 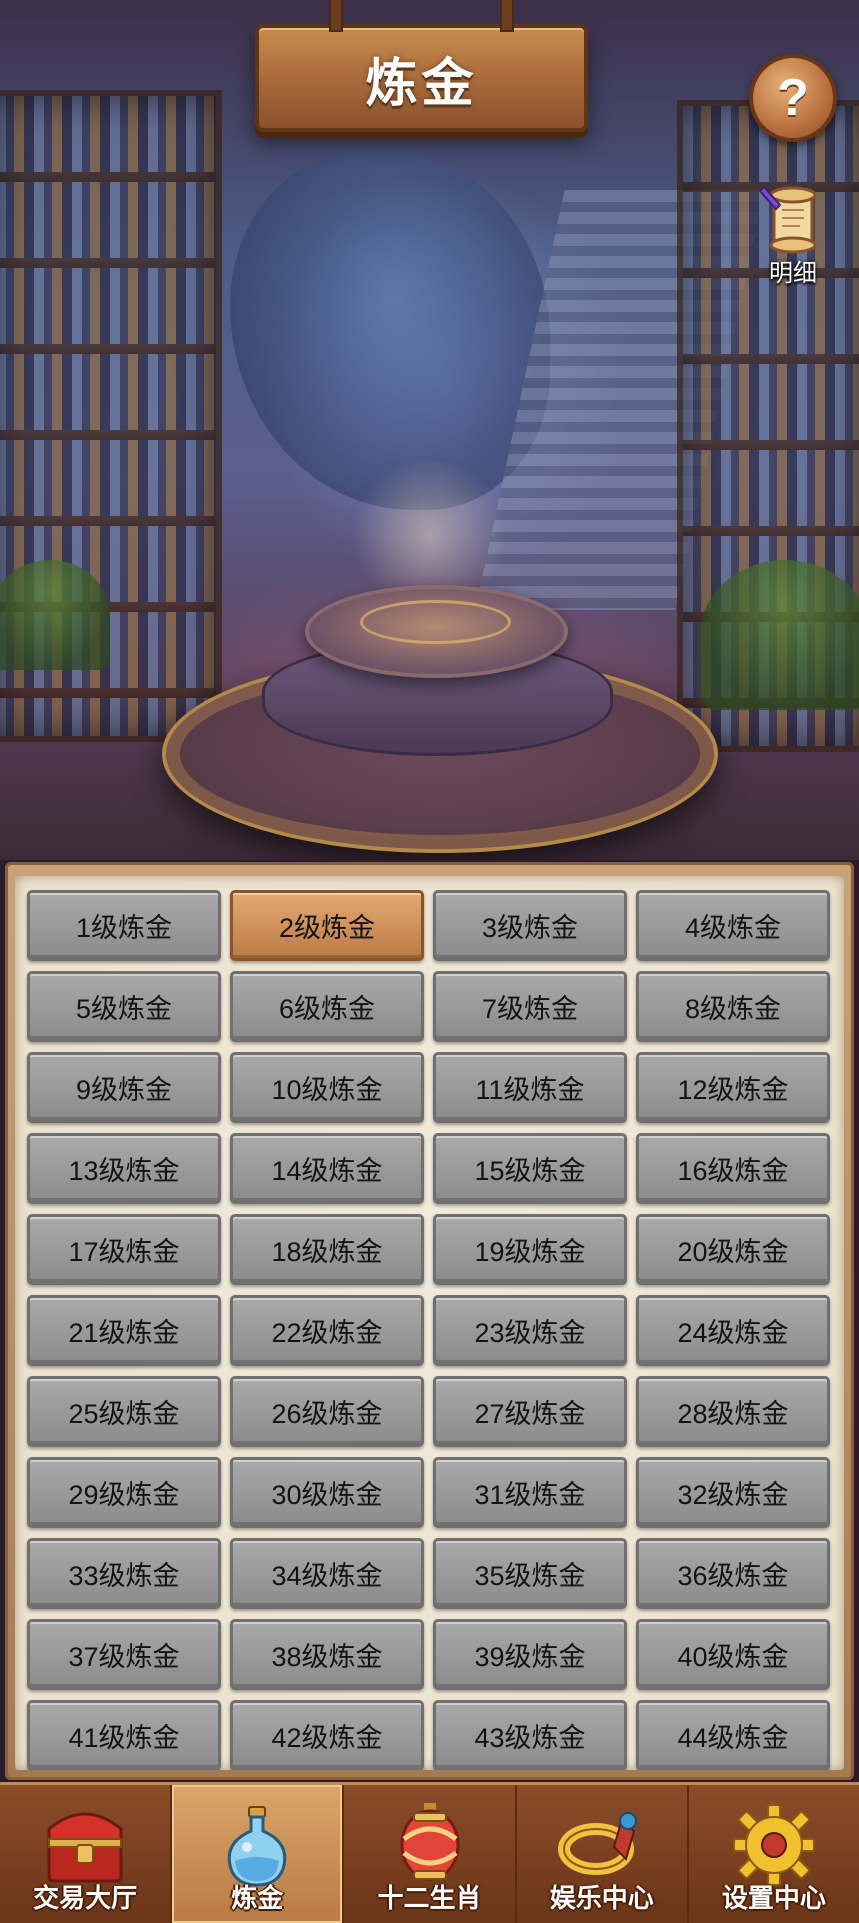 What do you see at coordinates (327, 1411) in the screenshot?
I see `level-button-26: 26级炼金` at bounding box center [327, 1411].